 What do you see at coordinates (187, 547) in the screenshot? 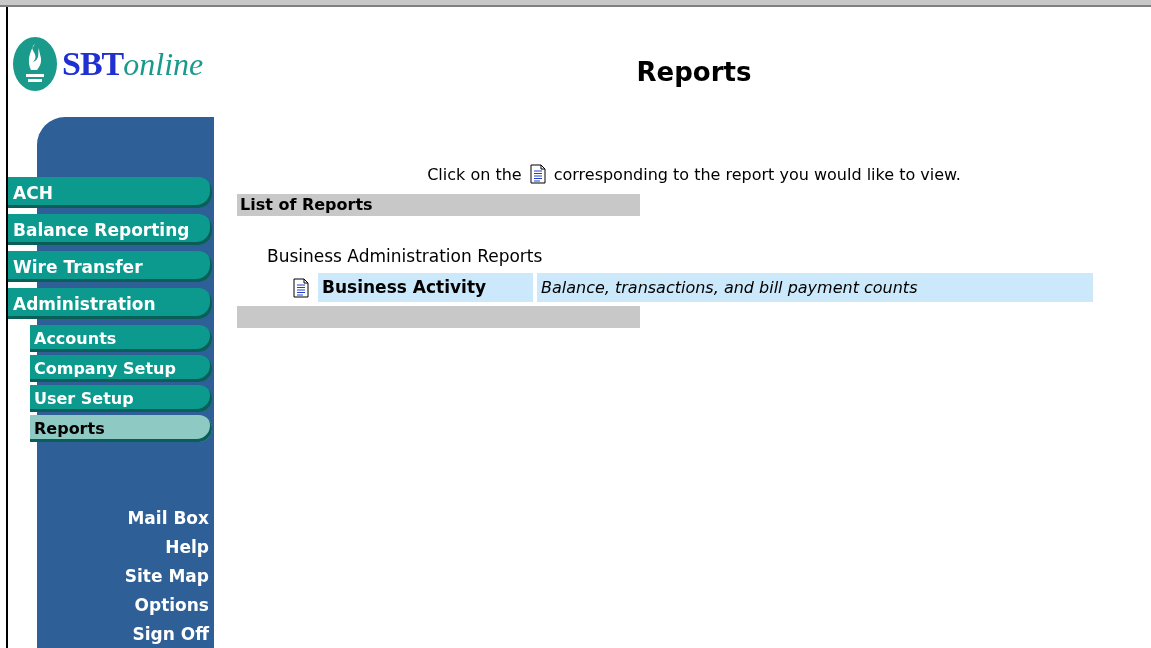
I see `nav-link: Help` at bounding box center [187, 547].